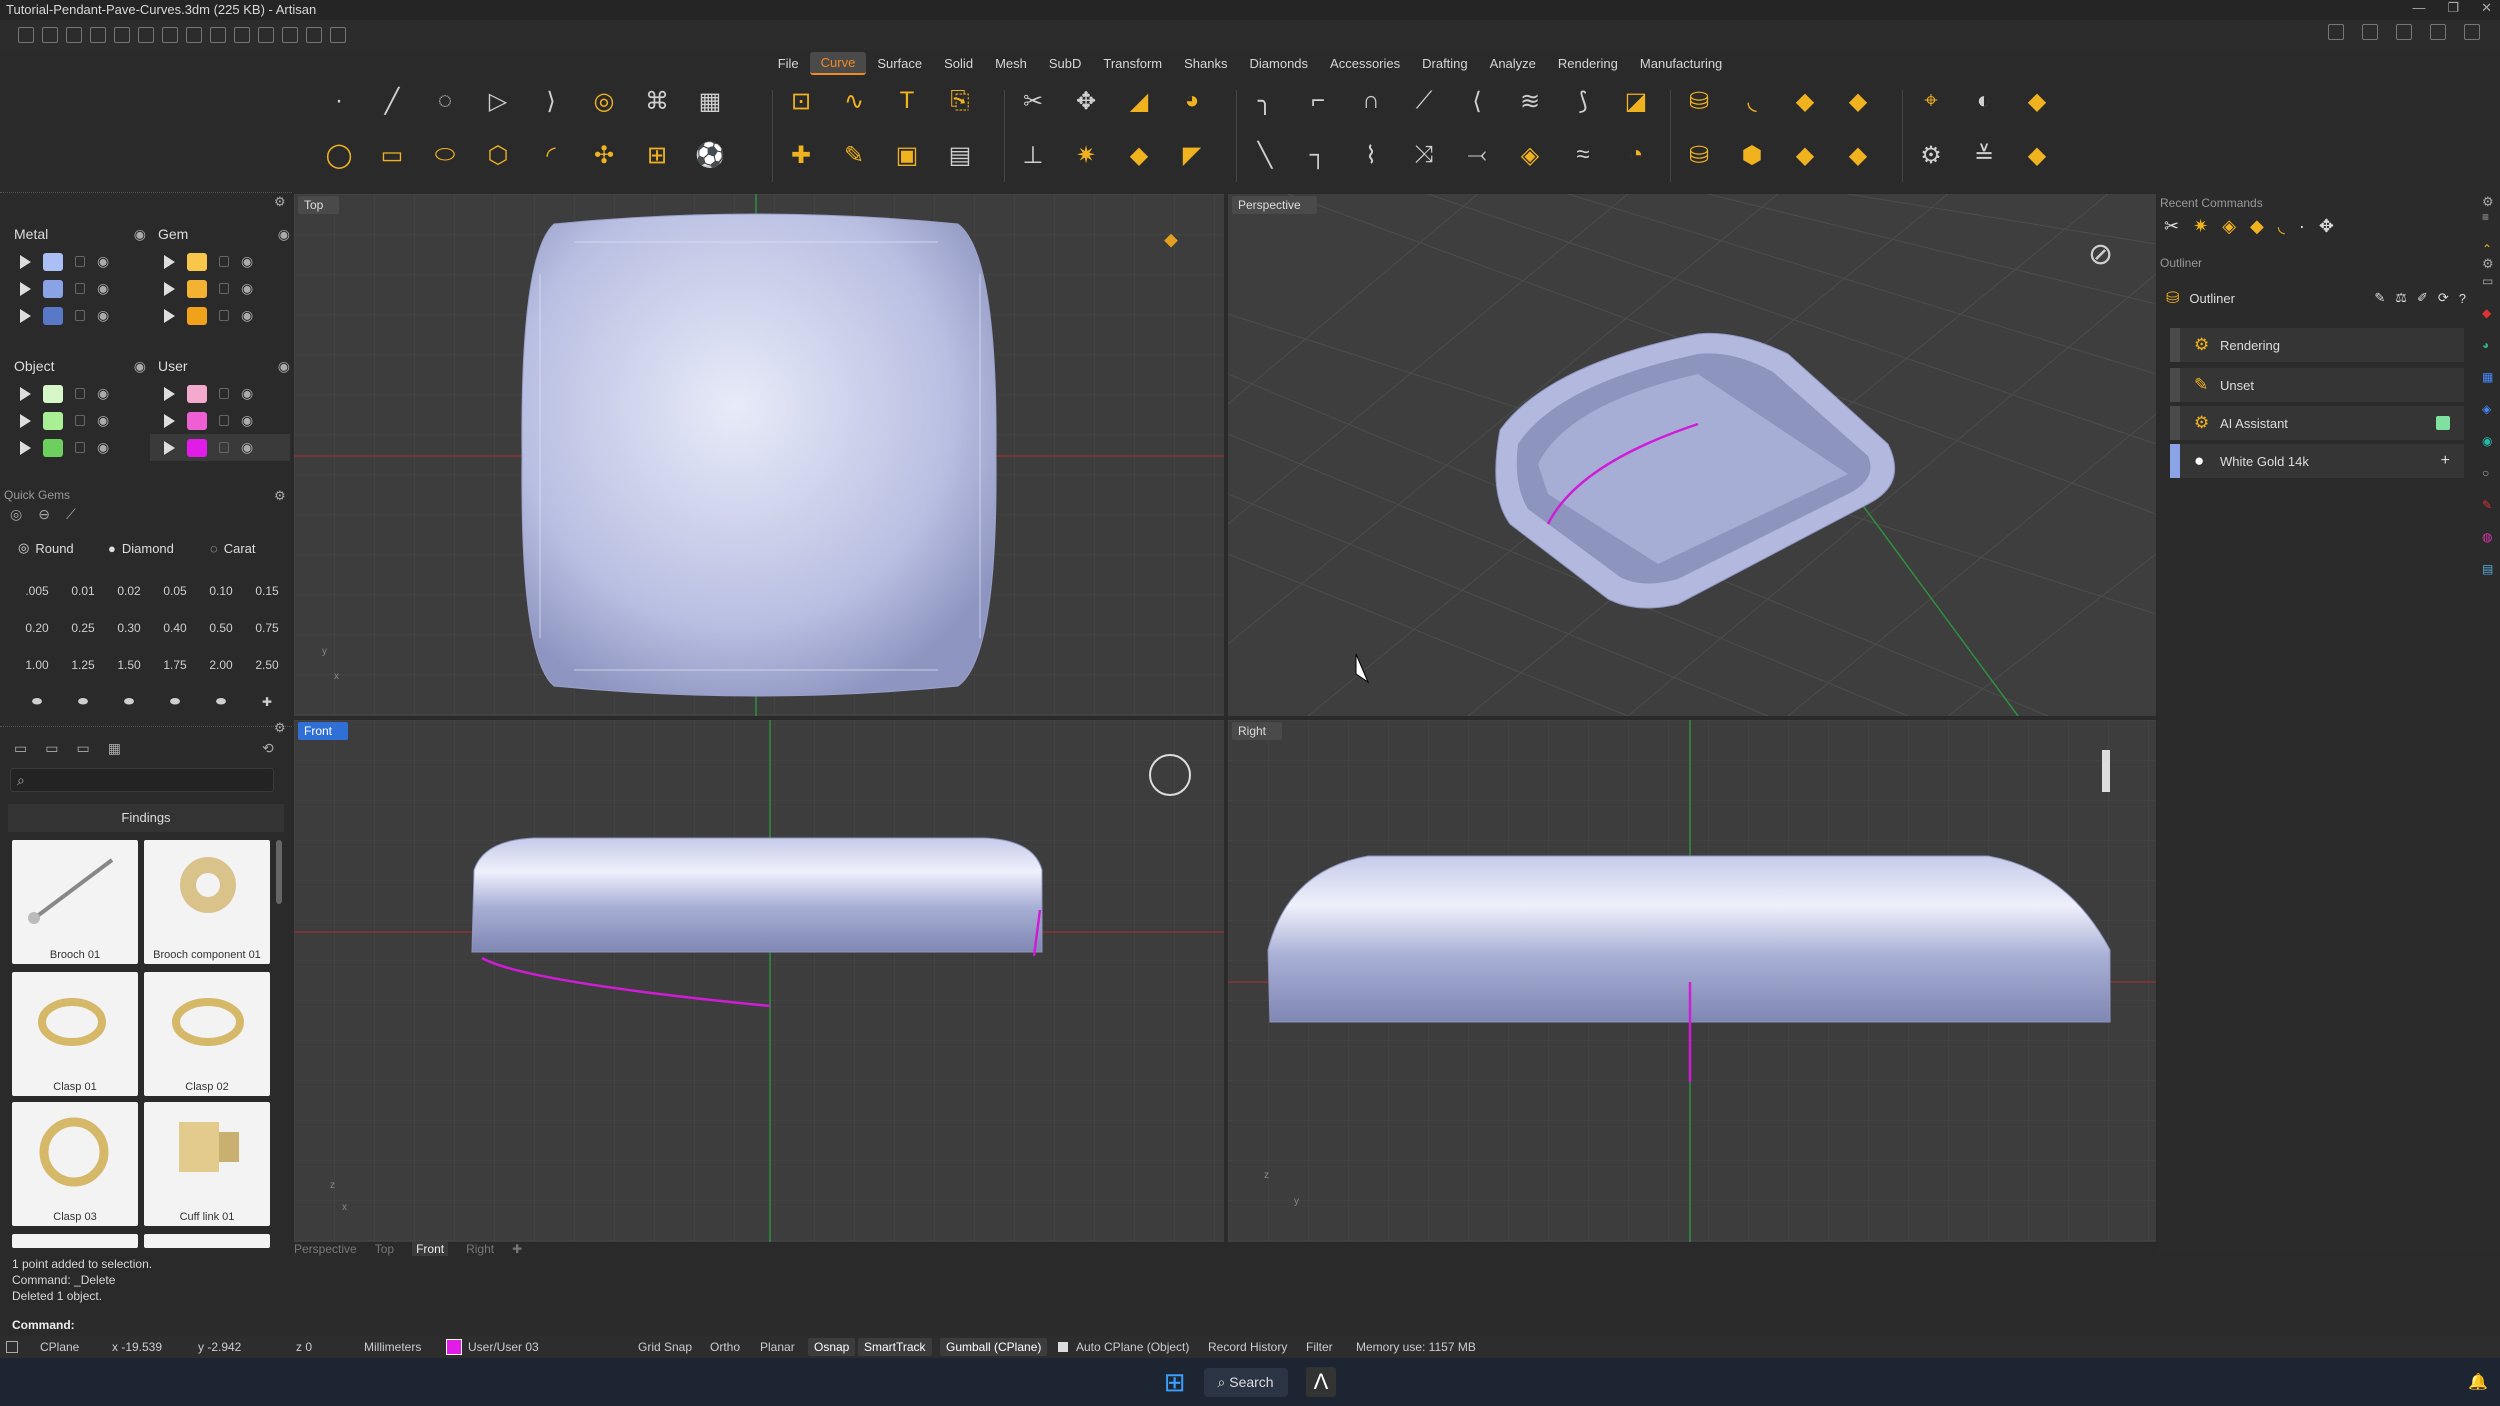  Describe the element at coordinates (2317, 423) in the screenshot. I see `outliner-row: ⚙ AI Assistant` at that location.